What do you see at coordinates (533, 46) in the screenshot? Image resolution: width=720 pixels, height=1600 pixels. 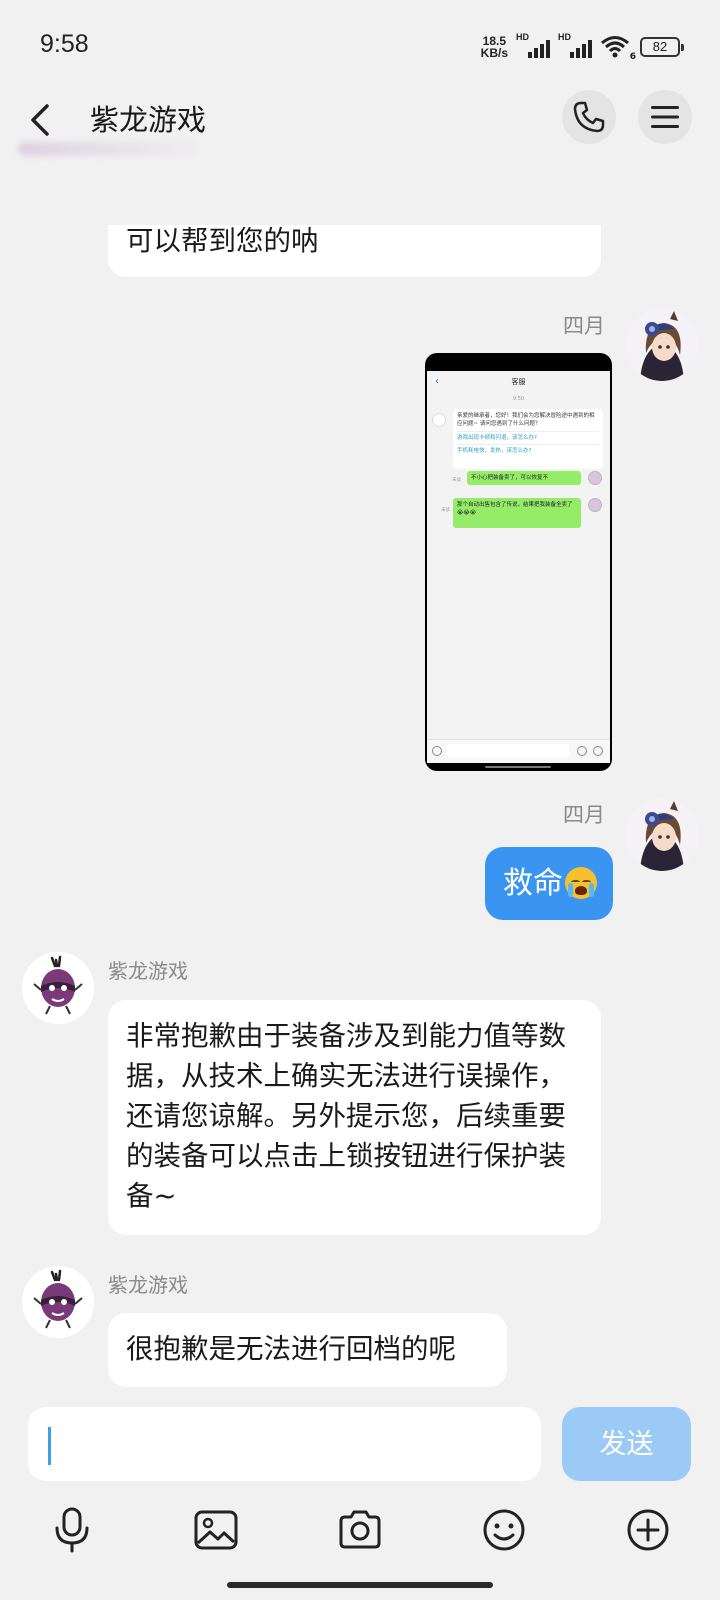 I see `signal-sim1-icon: HD` at bounding box center [533, 46].